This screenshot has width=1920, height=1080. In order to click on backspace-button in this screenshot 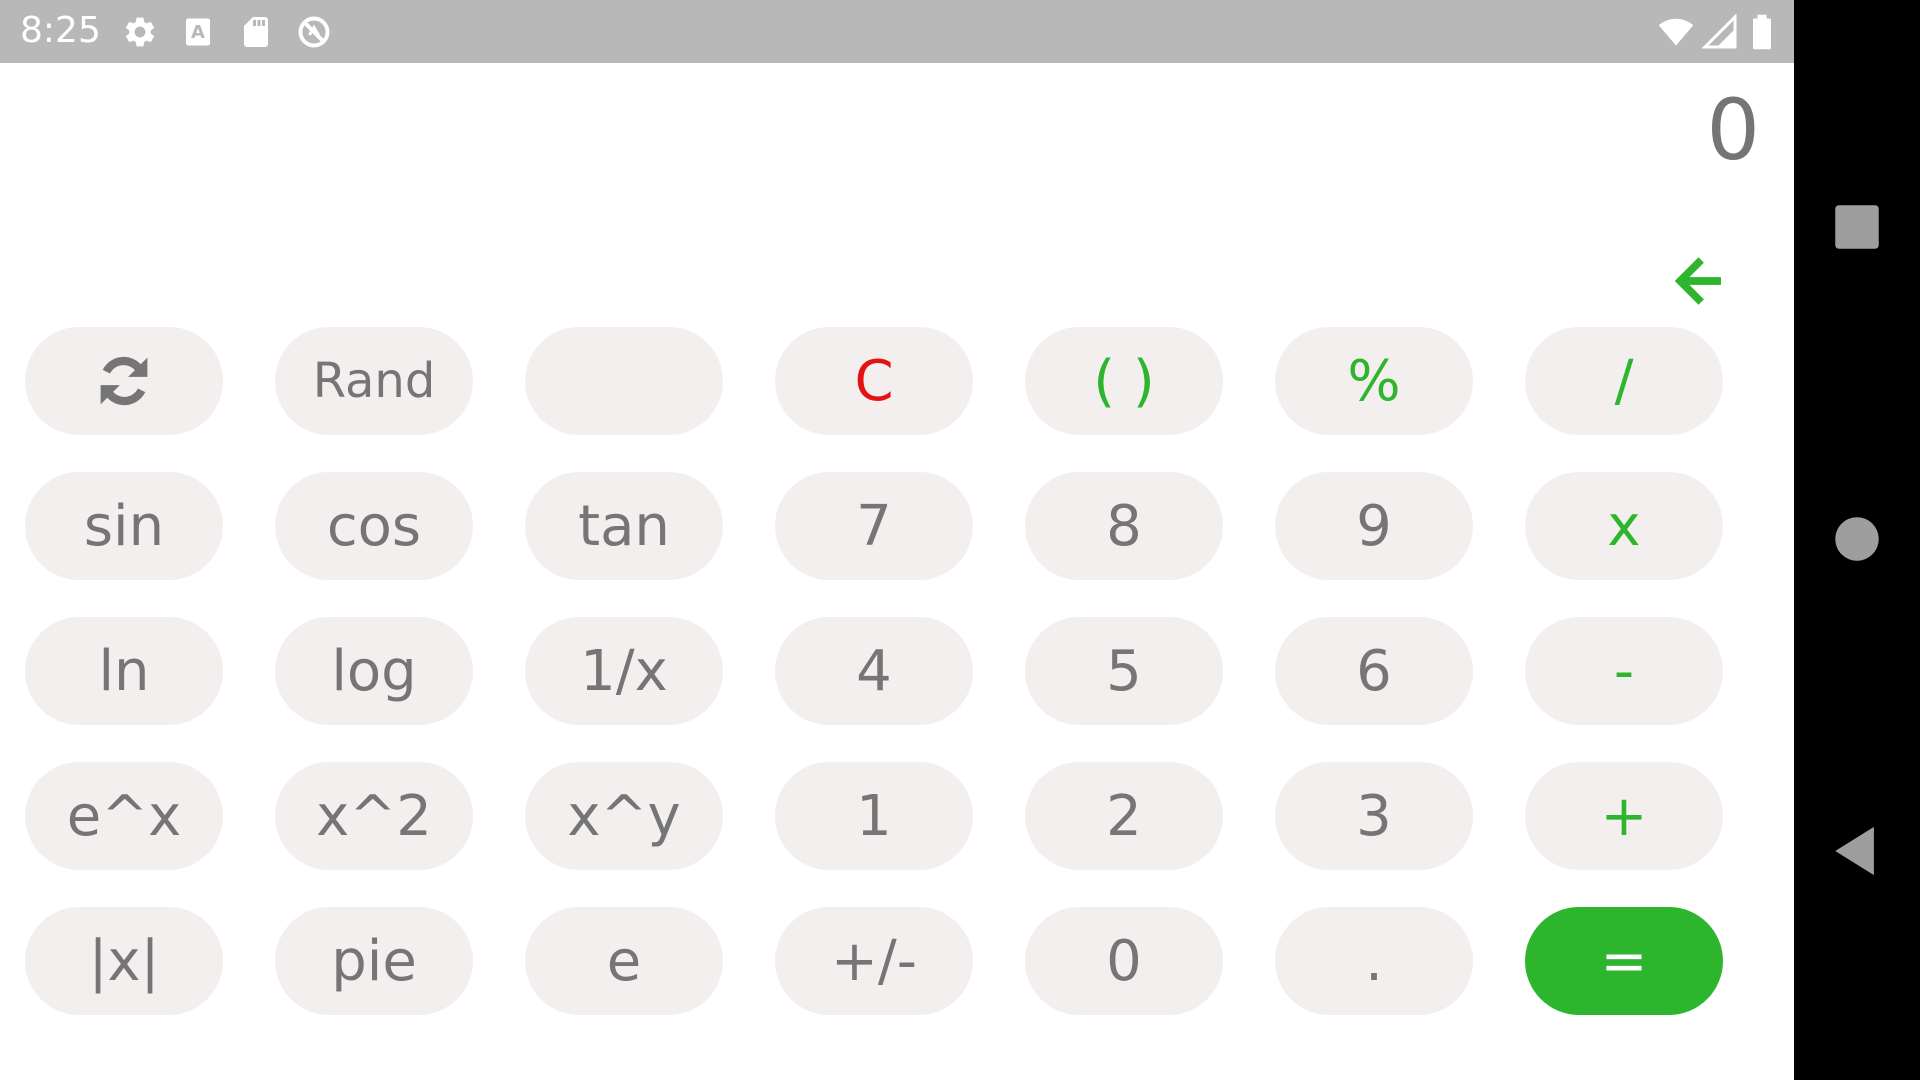, I will do `click(1699, 281)`.